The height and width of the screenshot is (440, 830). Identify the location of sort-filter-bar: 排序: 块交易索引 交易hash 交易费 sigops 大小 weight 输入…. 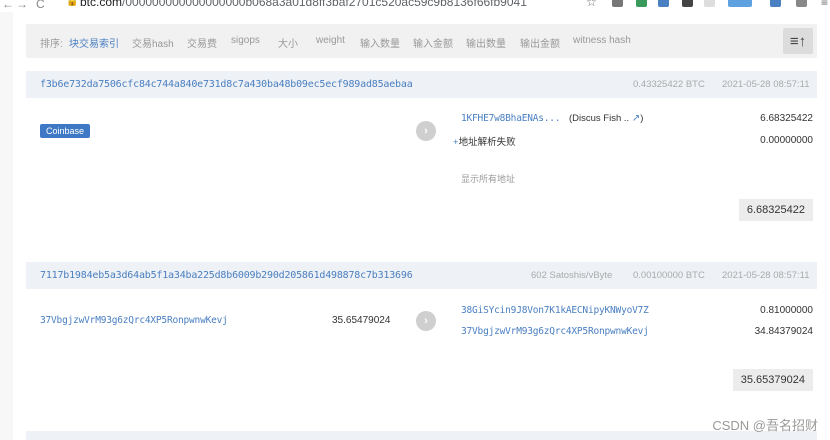
(421, 41).